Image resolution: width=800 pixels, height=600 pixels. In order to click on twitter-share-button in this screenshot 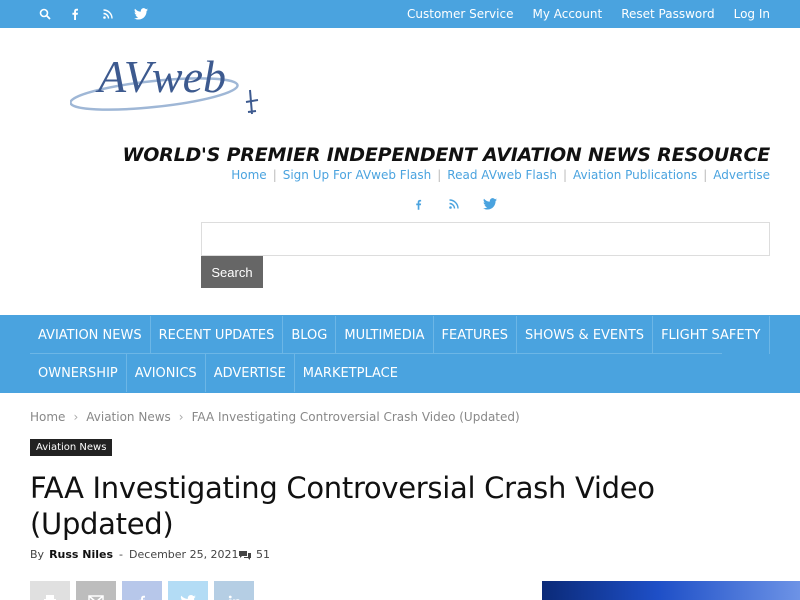, I will do `click(188, 590)`.